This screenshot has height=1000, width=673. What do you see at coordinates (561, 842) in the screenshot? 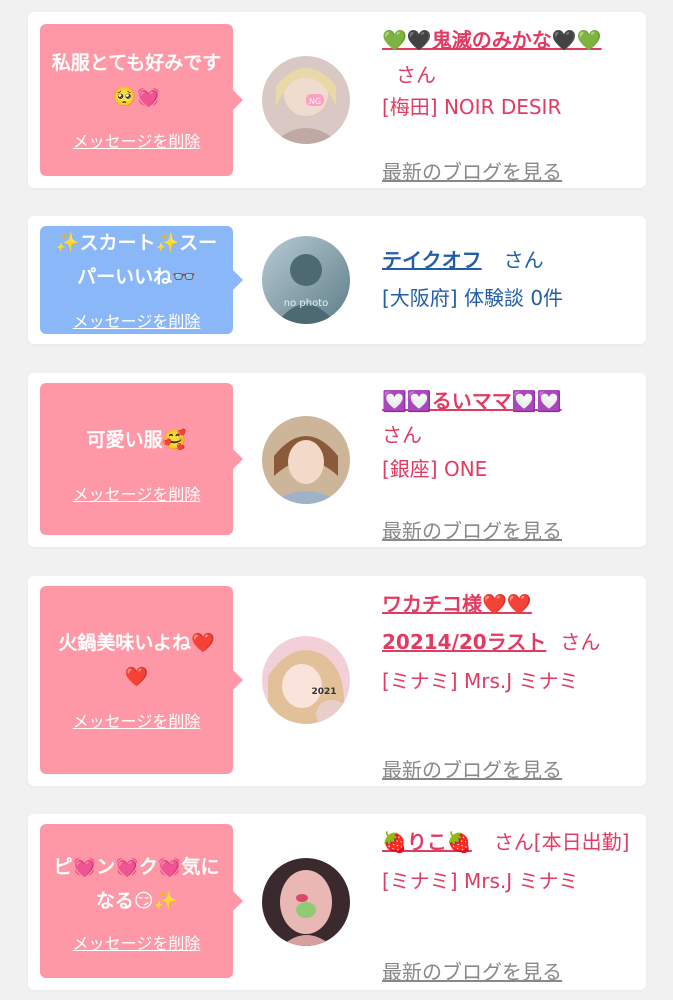
I see `honorific: さん[本日出勤]` at bounding box center [561, 842].